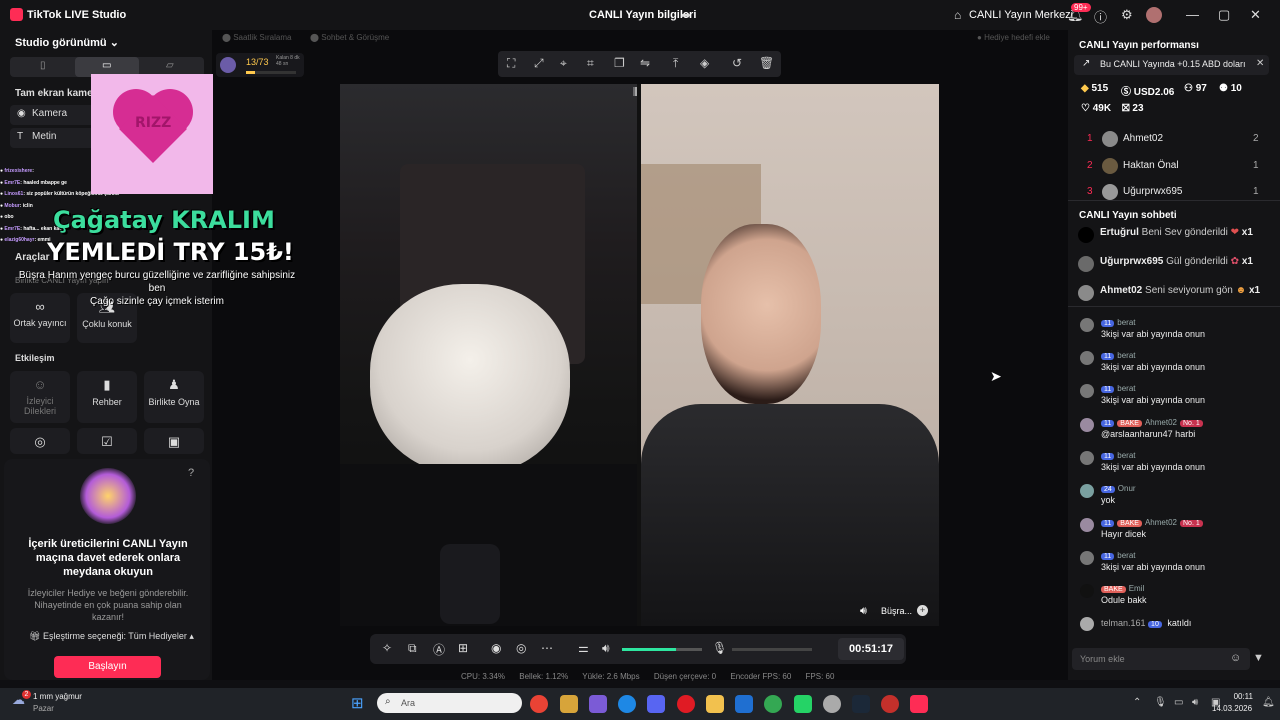 The width and height of the screenshot is (1280, 720). What do you see at coordinates (170, 65) in the screenshot?
I see `layout-icon: ▱` at bounding box center [170, 65].